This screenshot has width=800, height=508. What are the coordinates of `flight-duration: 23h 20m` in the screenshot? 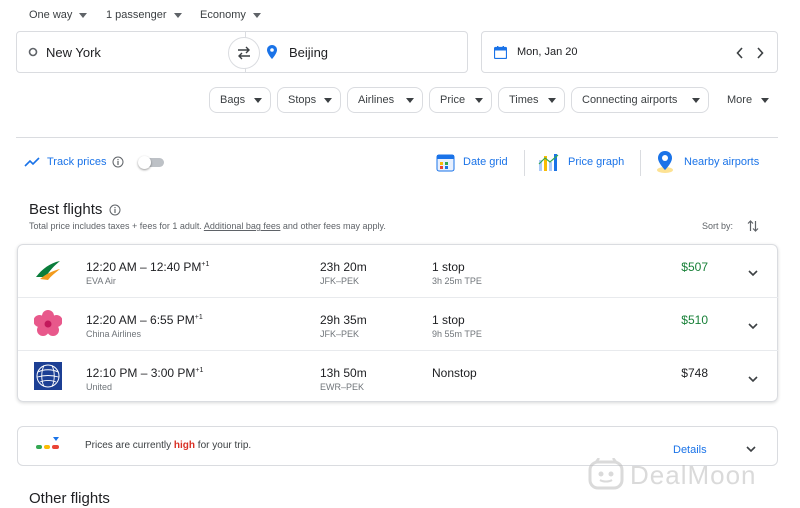 It's located at (343, 267).